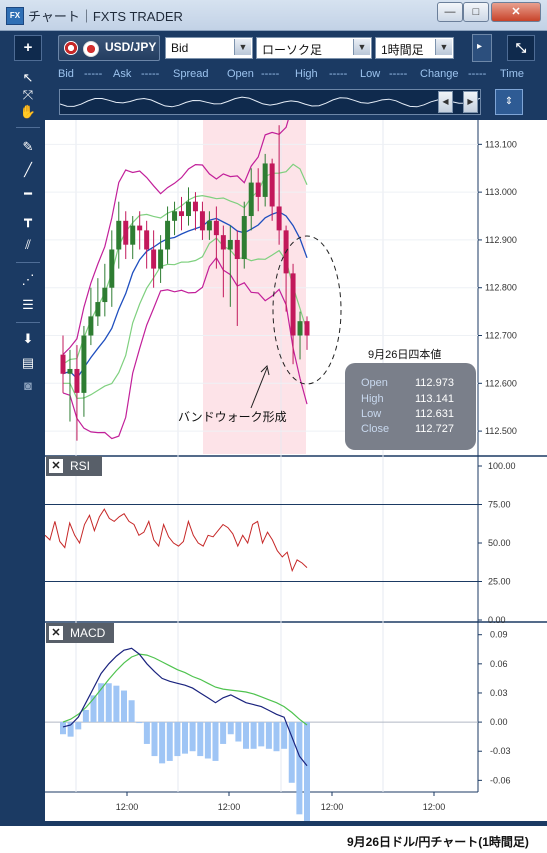 Image resolution: width=547 pixels, height=853 pixels. I want to click on maximize-button: □, so click(476, 12).